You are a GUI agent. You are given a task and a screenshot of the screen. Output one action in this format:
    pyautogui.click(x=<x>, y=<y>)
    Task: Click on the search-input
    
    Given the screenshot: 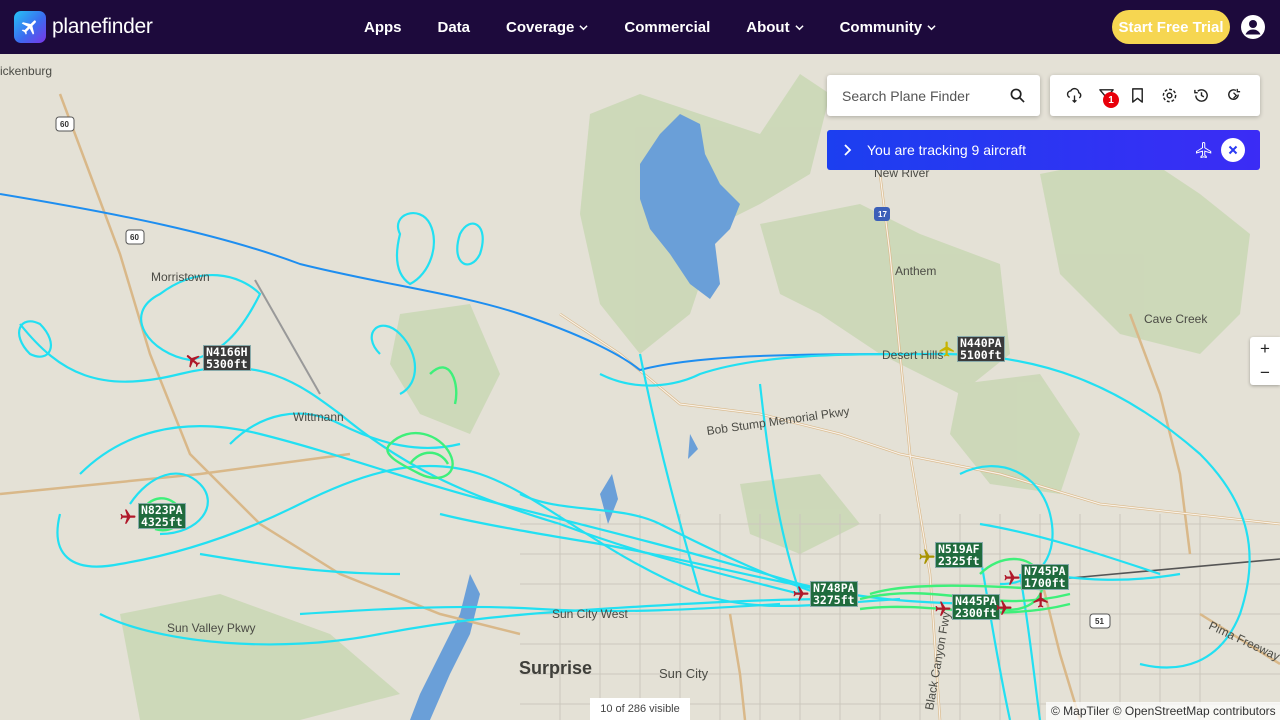 What is the action you would take?
    pyautogui.click(x=912, y=95)
    